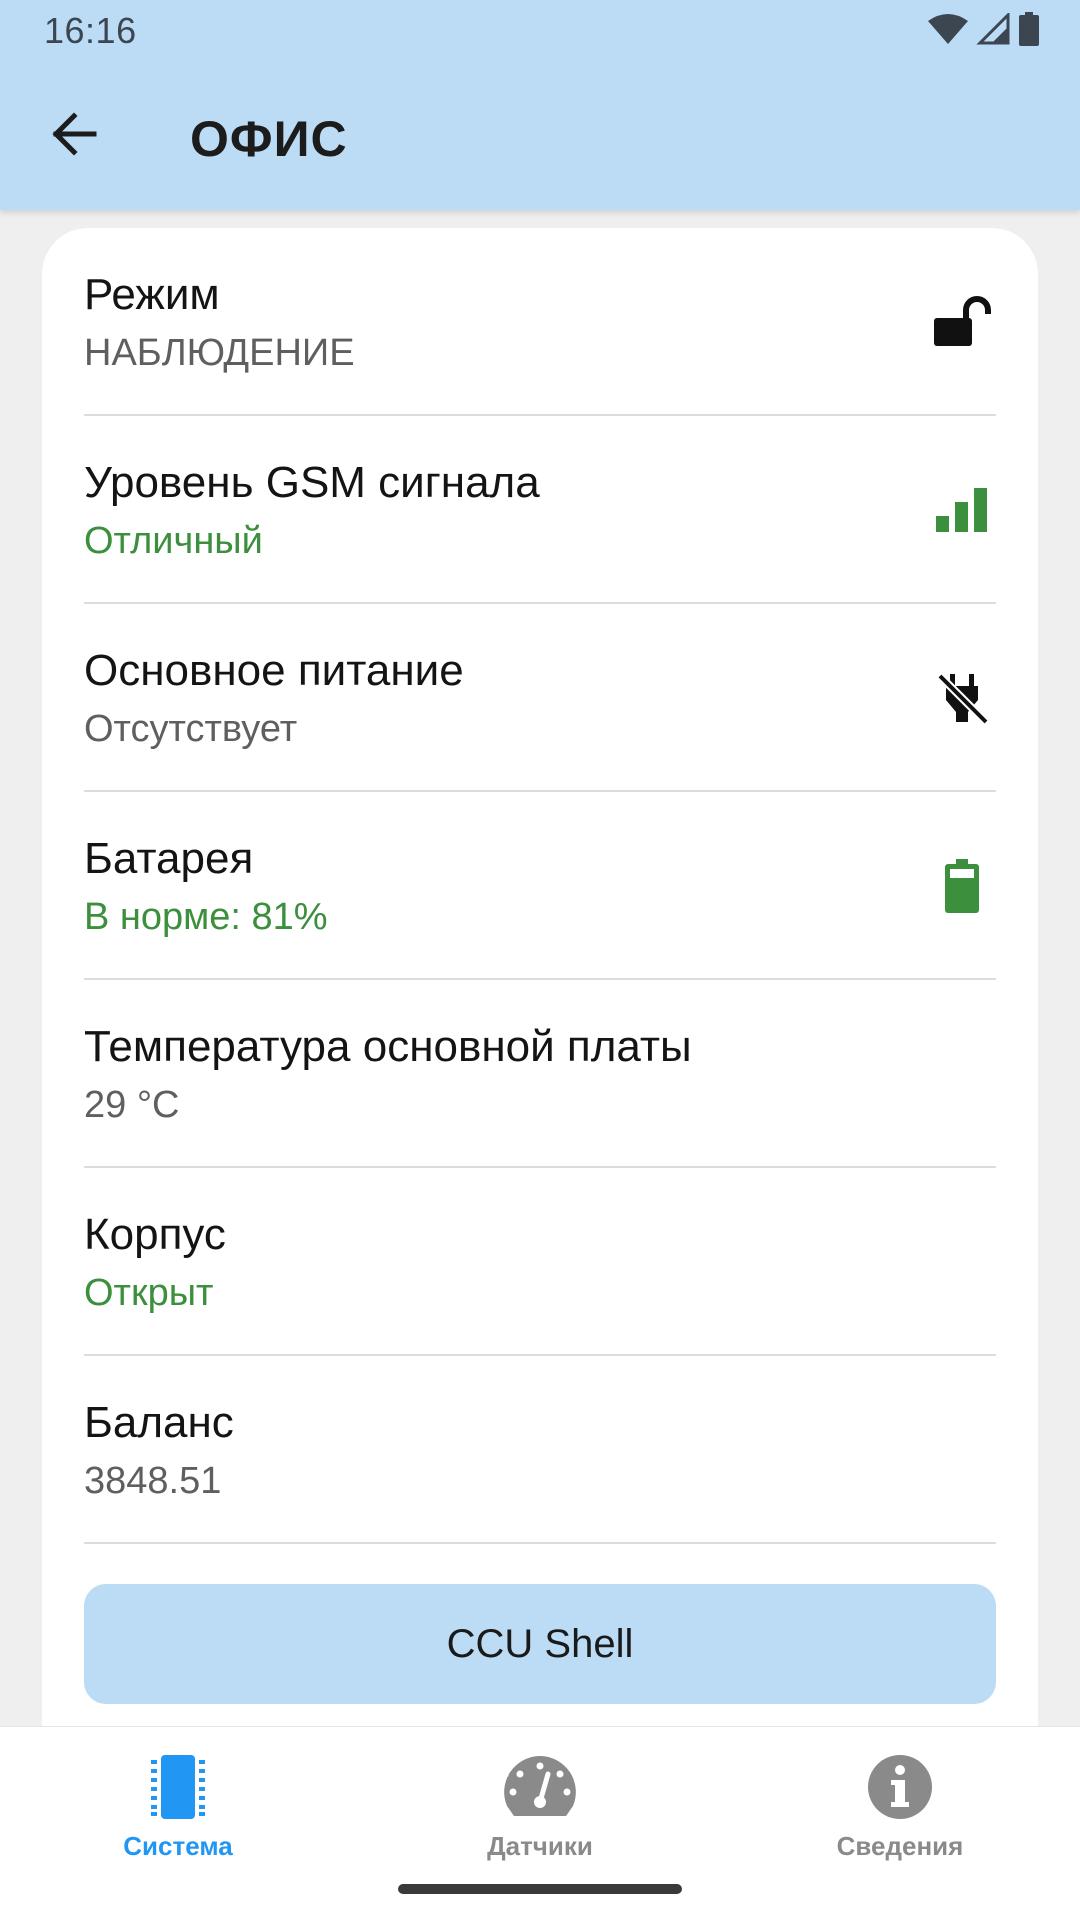  Describe the element at coordinates (962, 698) in the screenshot. I see `power-off-plug-icon` at that location.